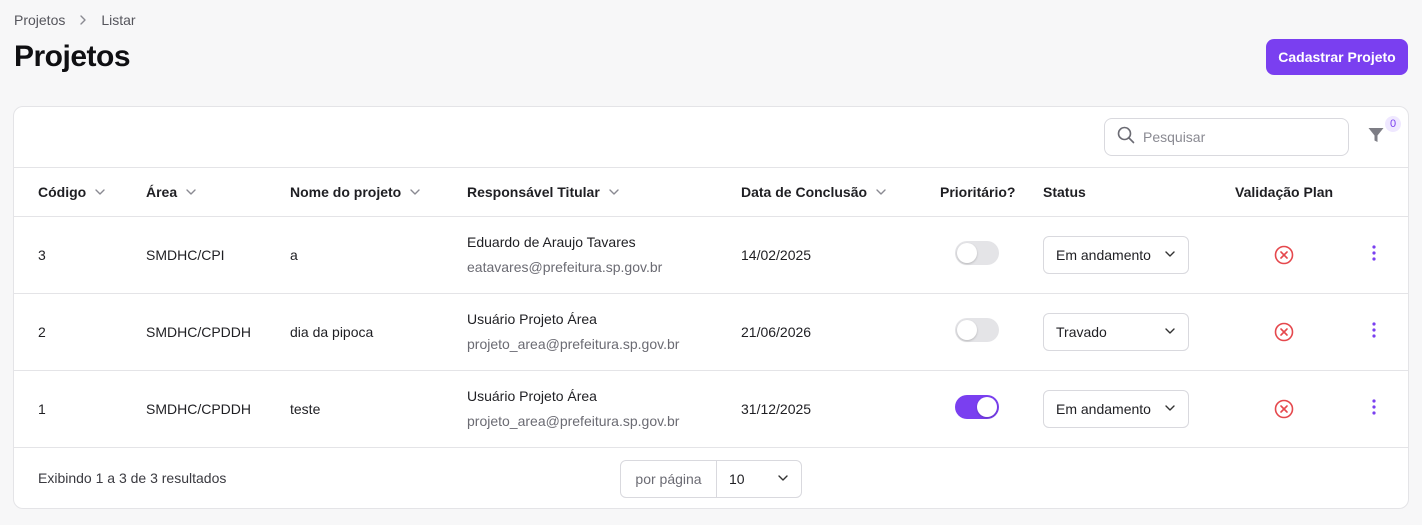  I want to click on column-label: Prioritário?, so click(978, 192).